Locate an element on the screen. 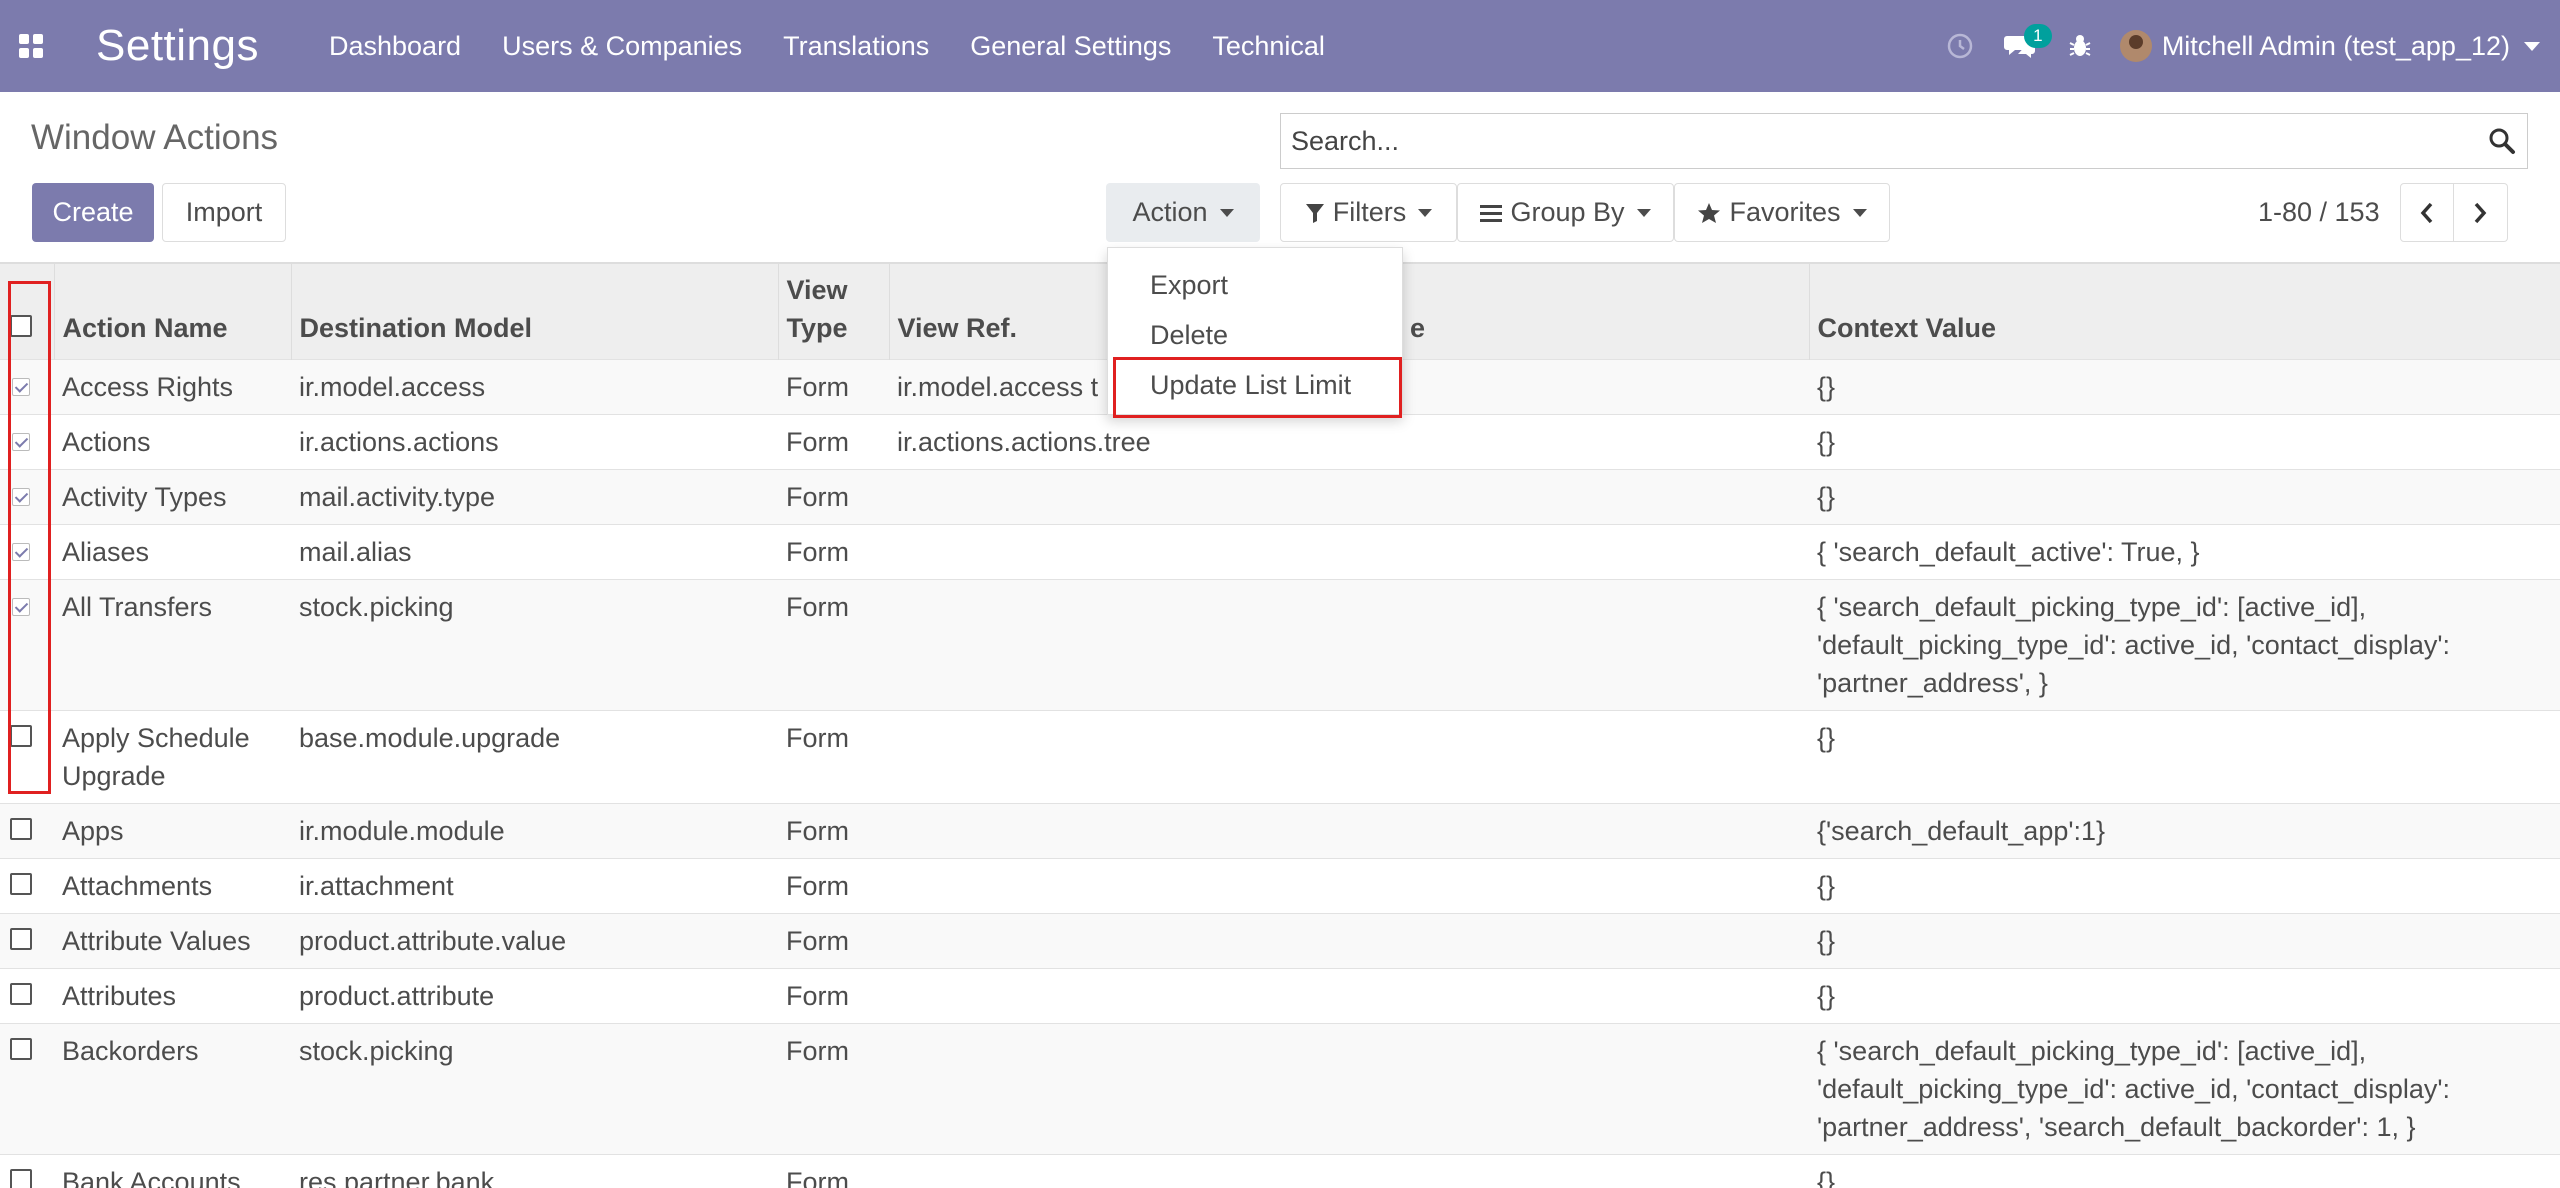  menu-item-update-list-limit: Update List Limit is located at coordinates (1250, 385).